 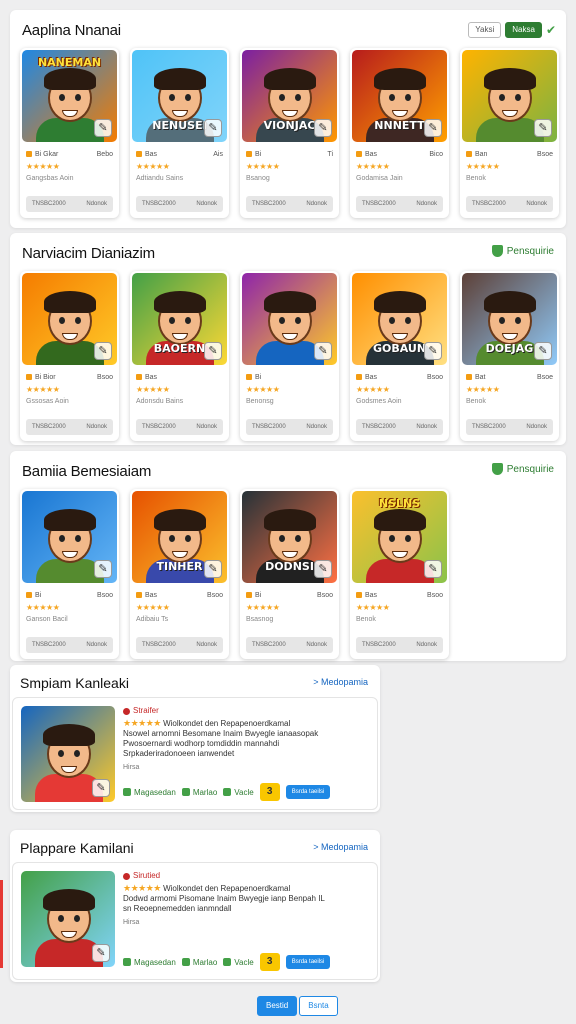 What do you see at coordinates (289, 537) in the screenshot?
I see `game-art: DODNSI ✎` at bounding box center [289, 537].